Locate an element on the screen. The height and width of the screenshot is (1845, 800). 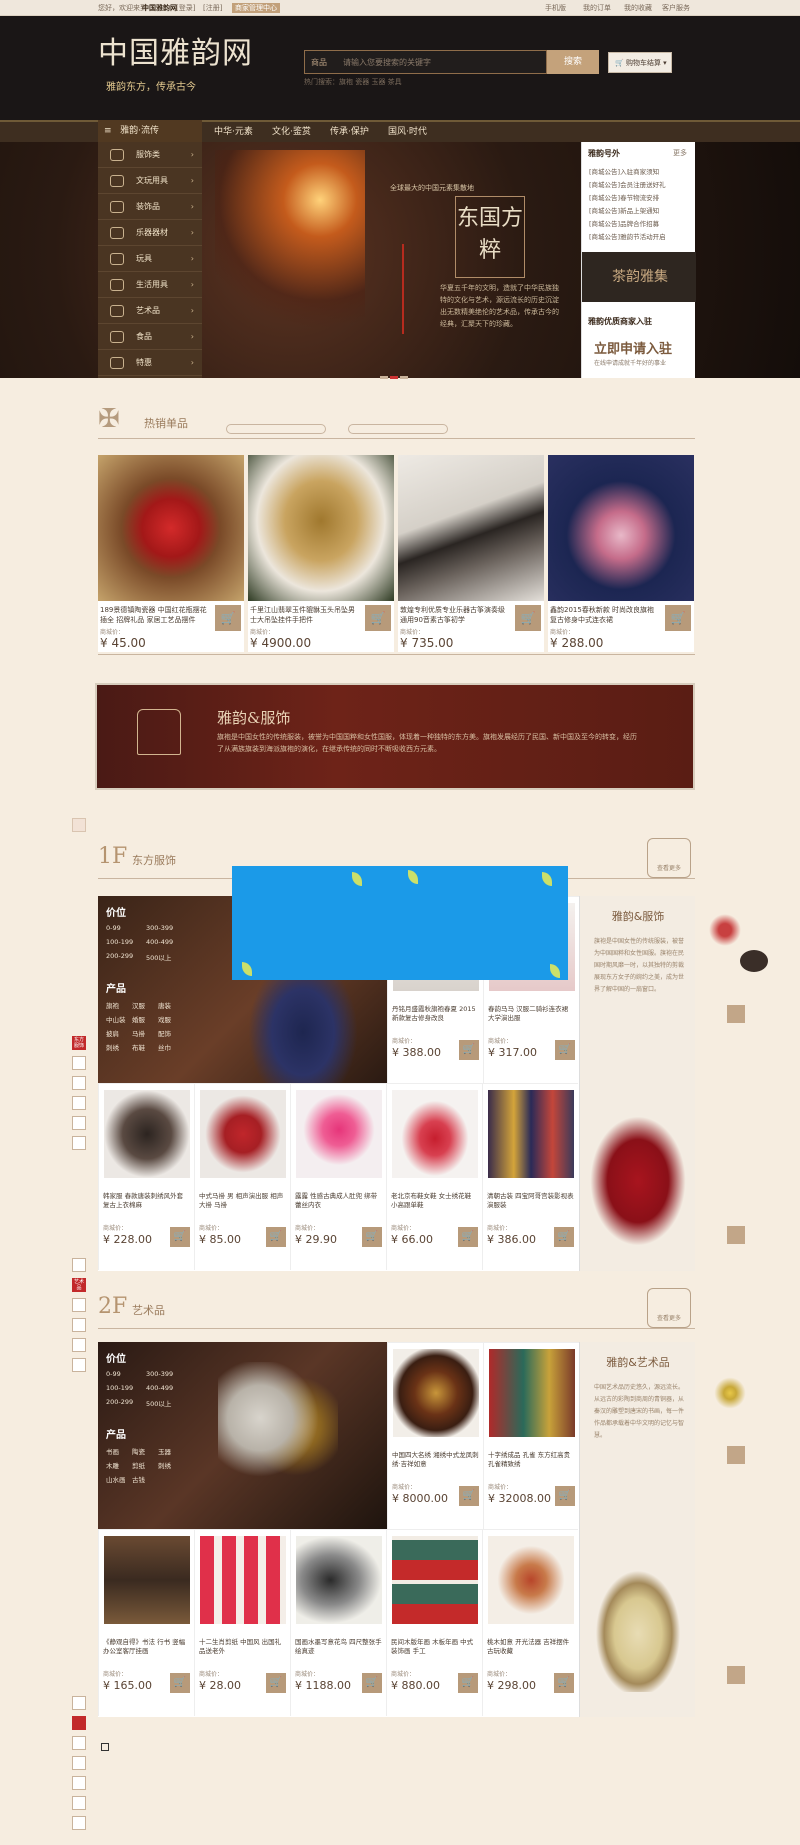
nav-item-2: 文化·鉴赏 is located at coordinates (291, 130).